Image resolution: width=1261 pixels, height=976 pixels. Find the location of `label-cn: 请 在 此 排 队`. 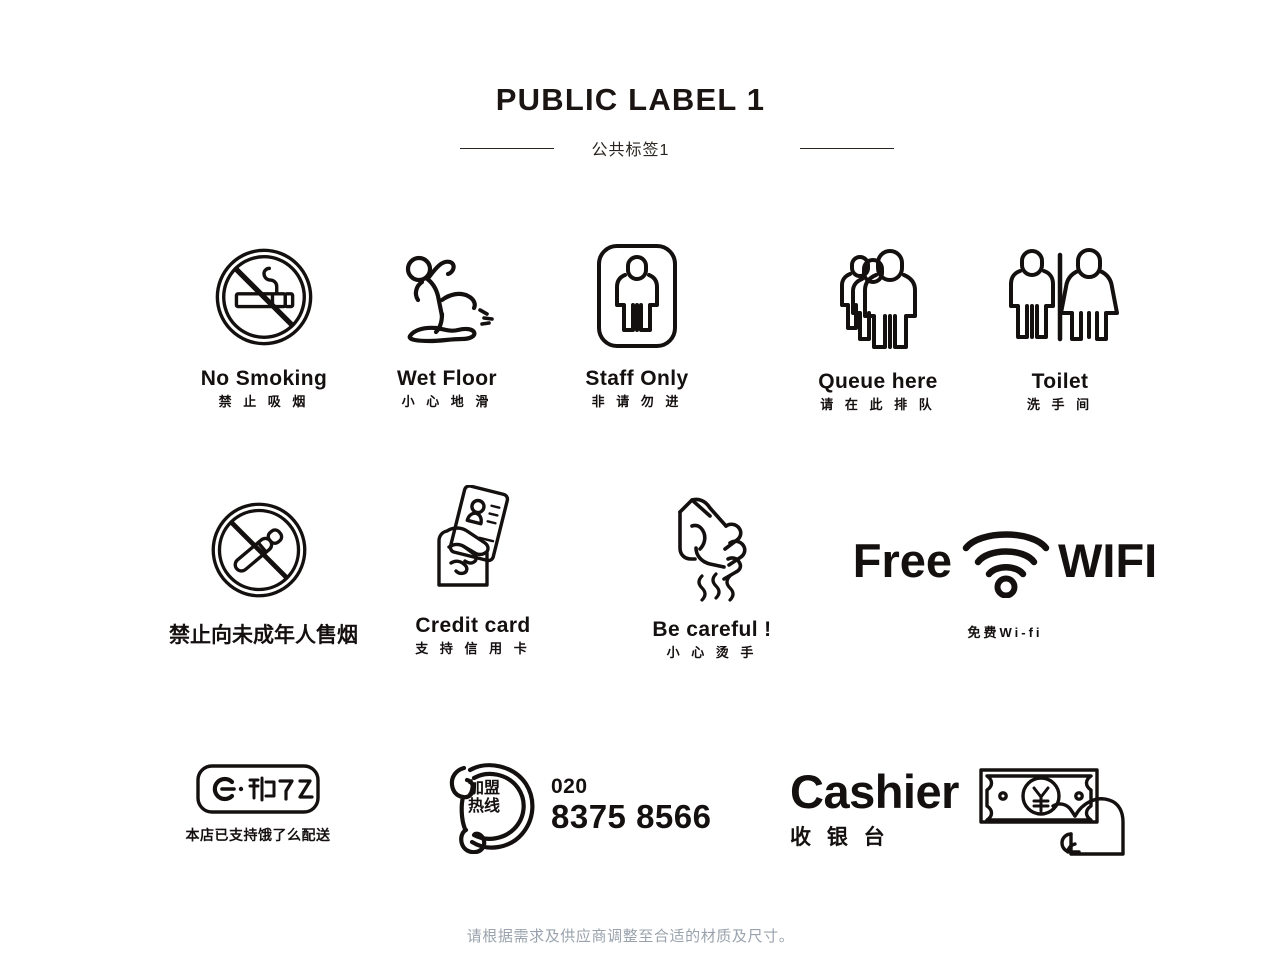

label-cn: 请 在 此 排 队 is located at coordinates (878, 405).